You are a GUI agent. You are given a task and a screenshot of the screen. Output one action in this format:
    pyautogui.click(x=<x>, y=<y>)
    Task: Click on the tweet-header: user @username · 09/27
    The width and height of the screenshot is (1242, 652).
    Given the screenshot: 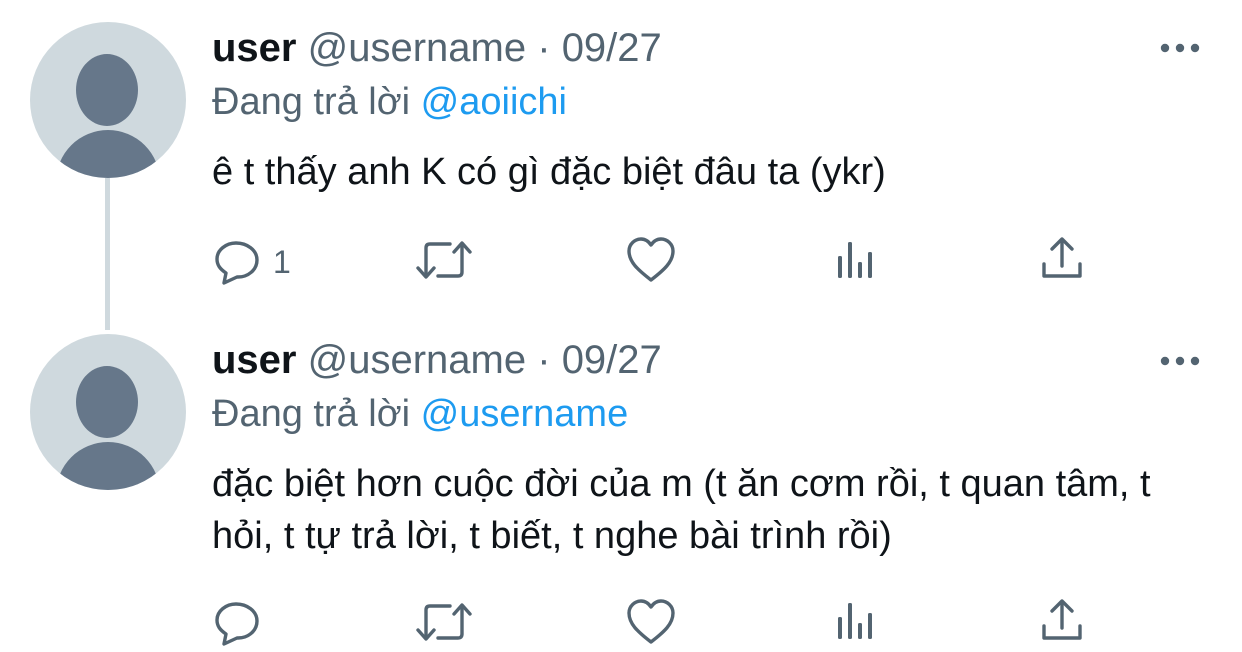 What is the action you would take?
    pyautogui.click(x=437, y=360)
    